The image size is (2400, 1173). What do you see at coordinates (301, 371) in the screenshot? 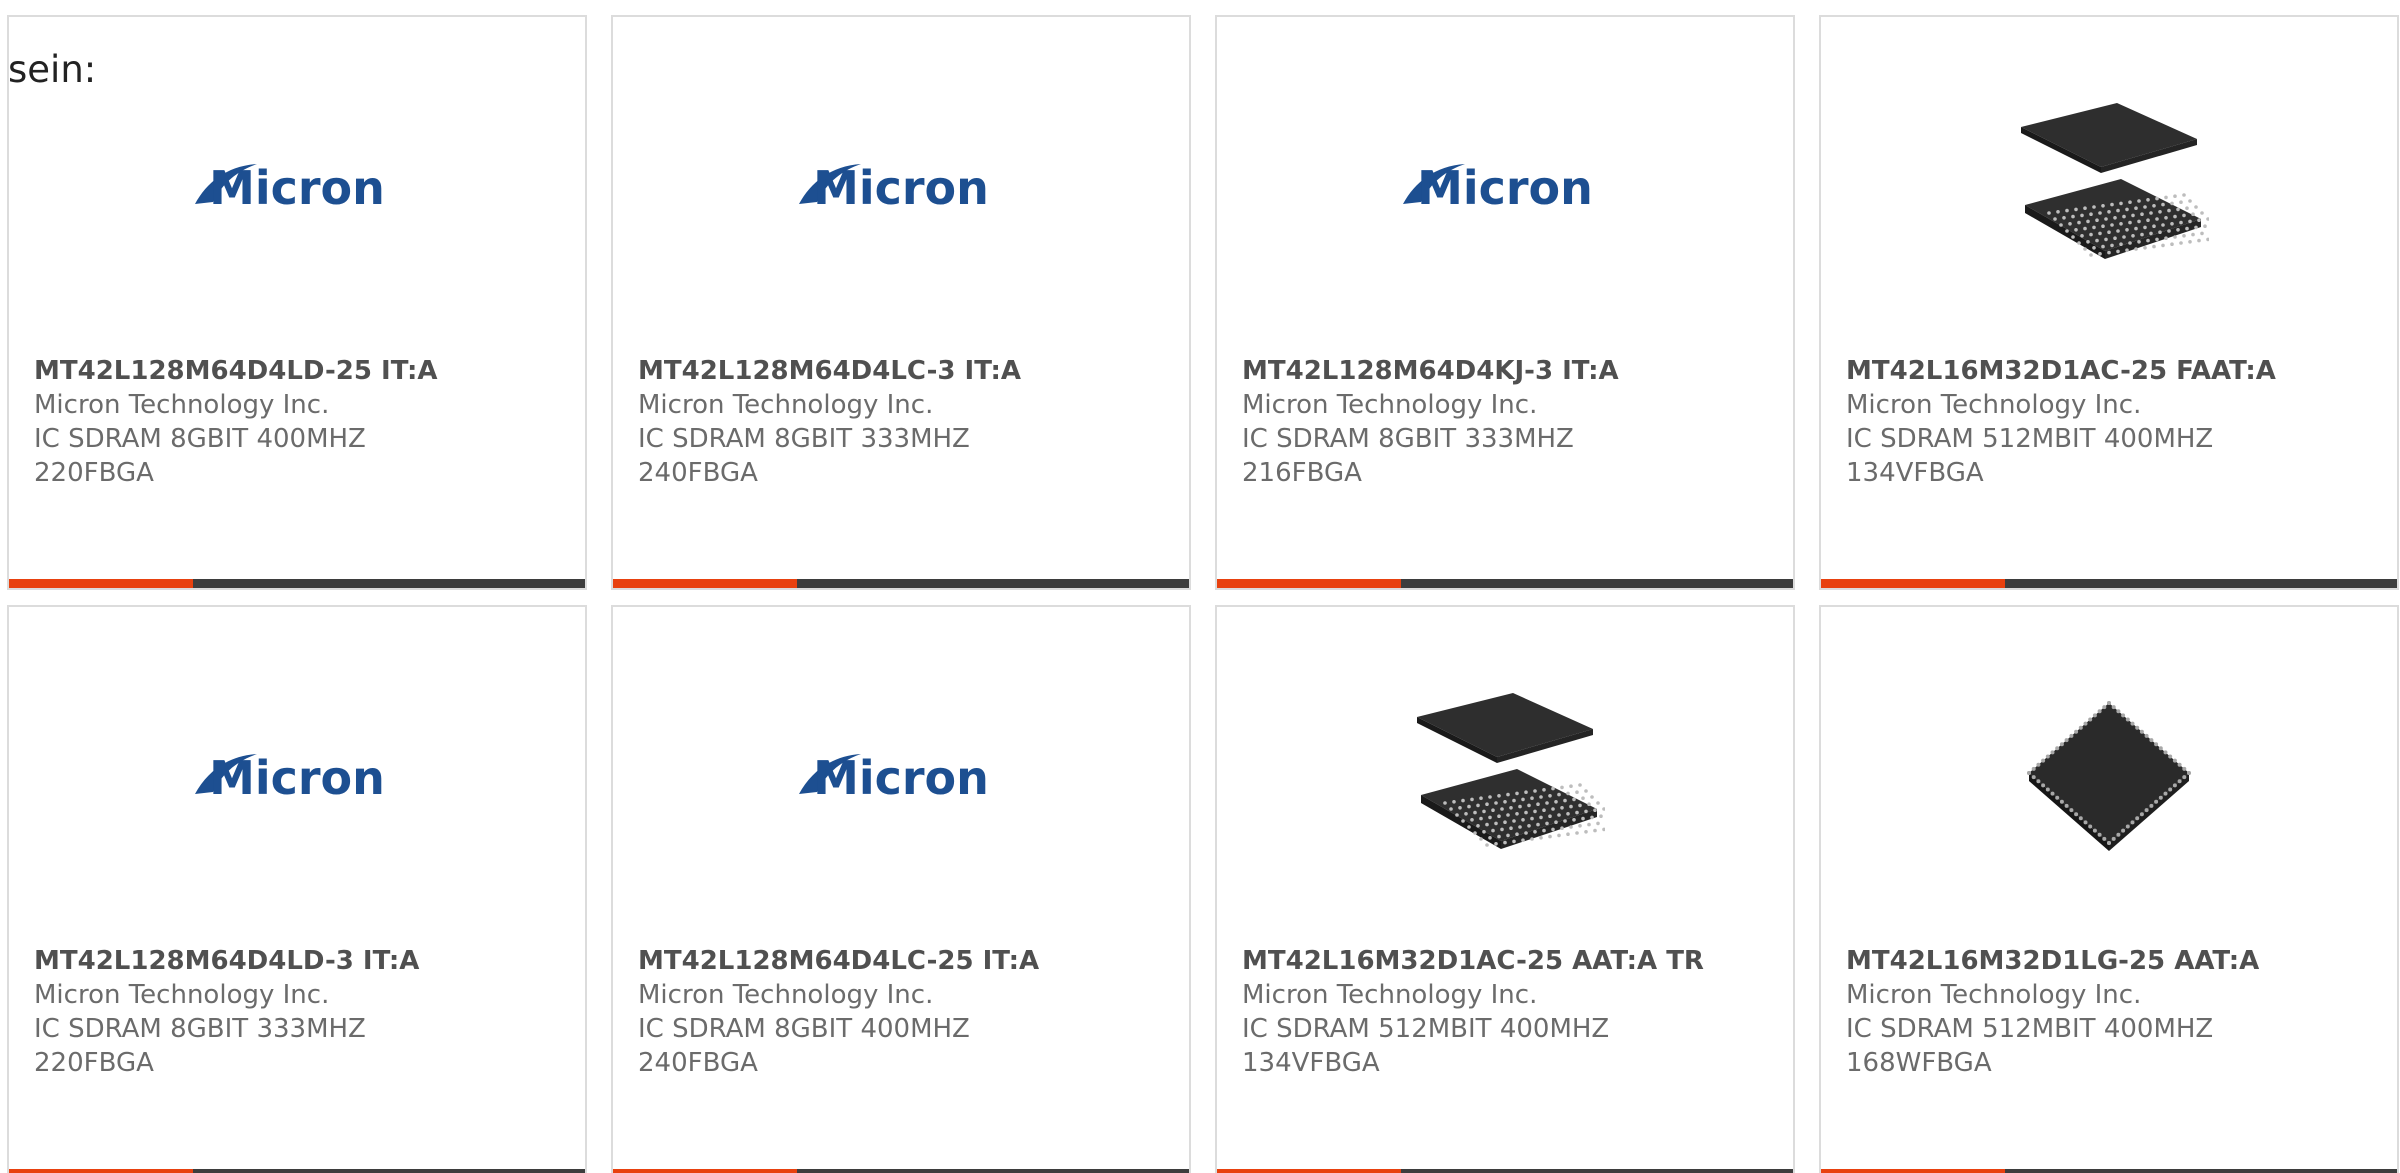
I see `part-number-link: MT42L128M64D4LD-25 IT:A` at bounding box center [301, 371].